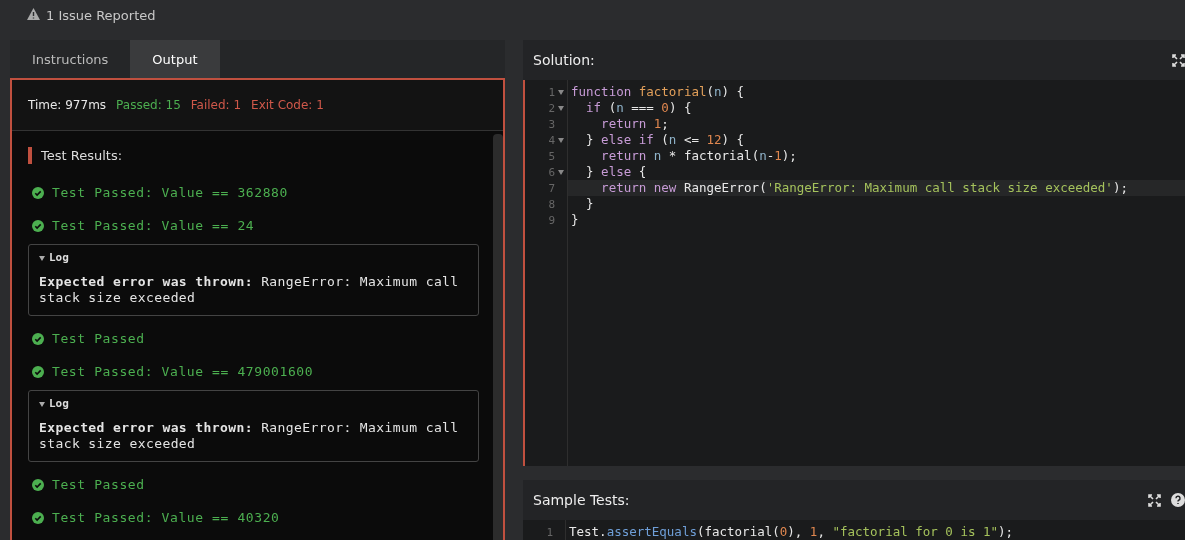  I want to click on line-number: 7, so click(551, 188).